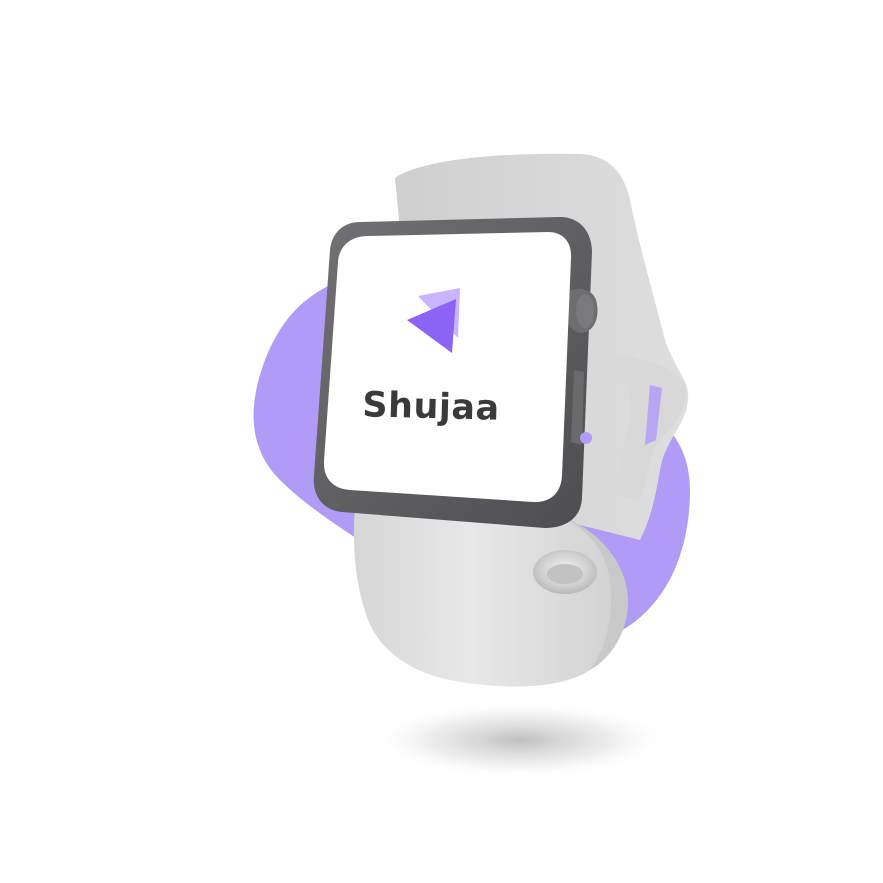  What do you see at coordinates (520, 740) in the screenshot?
I see `floor-shadow` at bounding box center [520, 740].